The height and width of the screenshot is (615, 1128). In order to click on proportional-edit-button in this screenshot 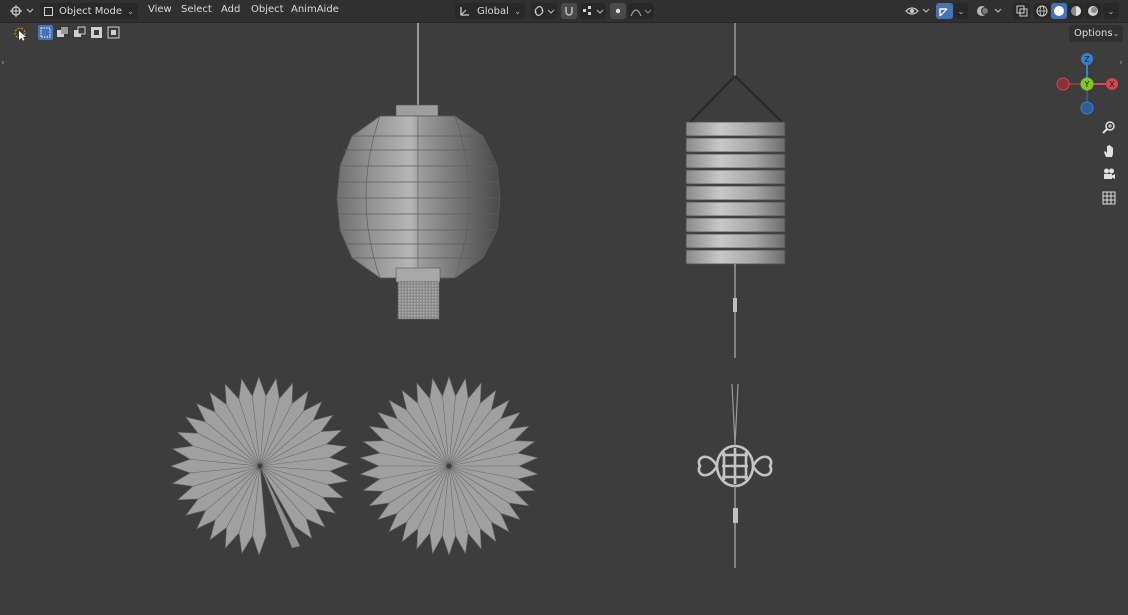, I will do `click(618, 11)`.